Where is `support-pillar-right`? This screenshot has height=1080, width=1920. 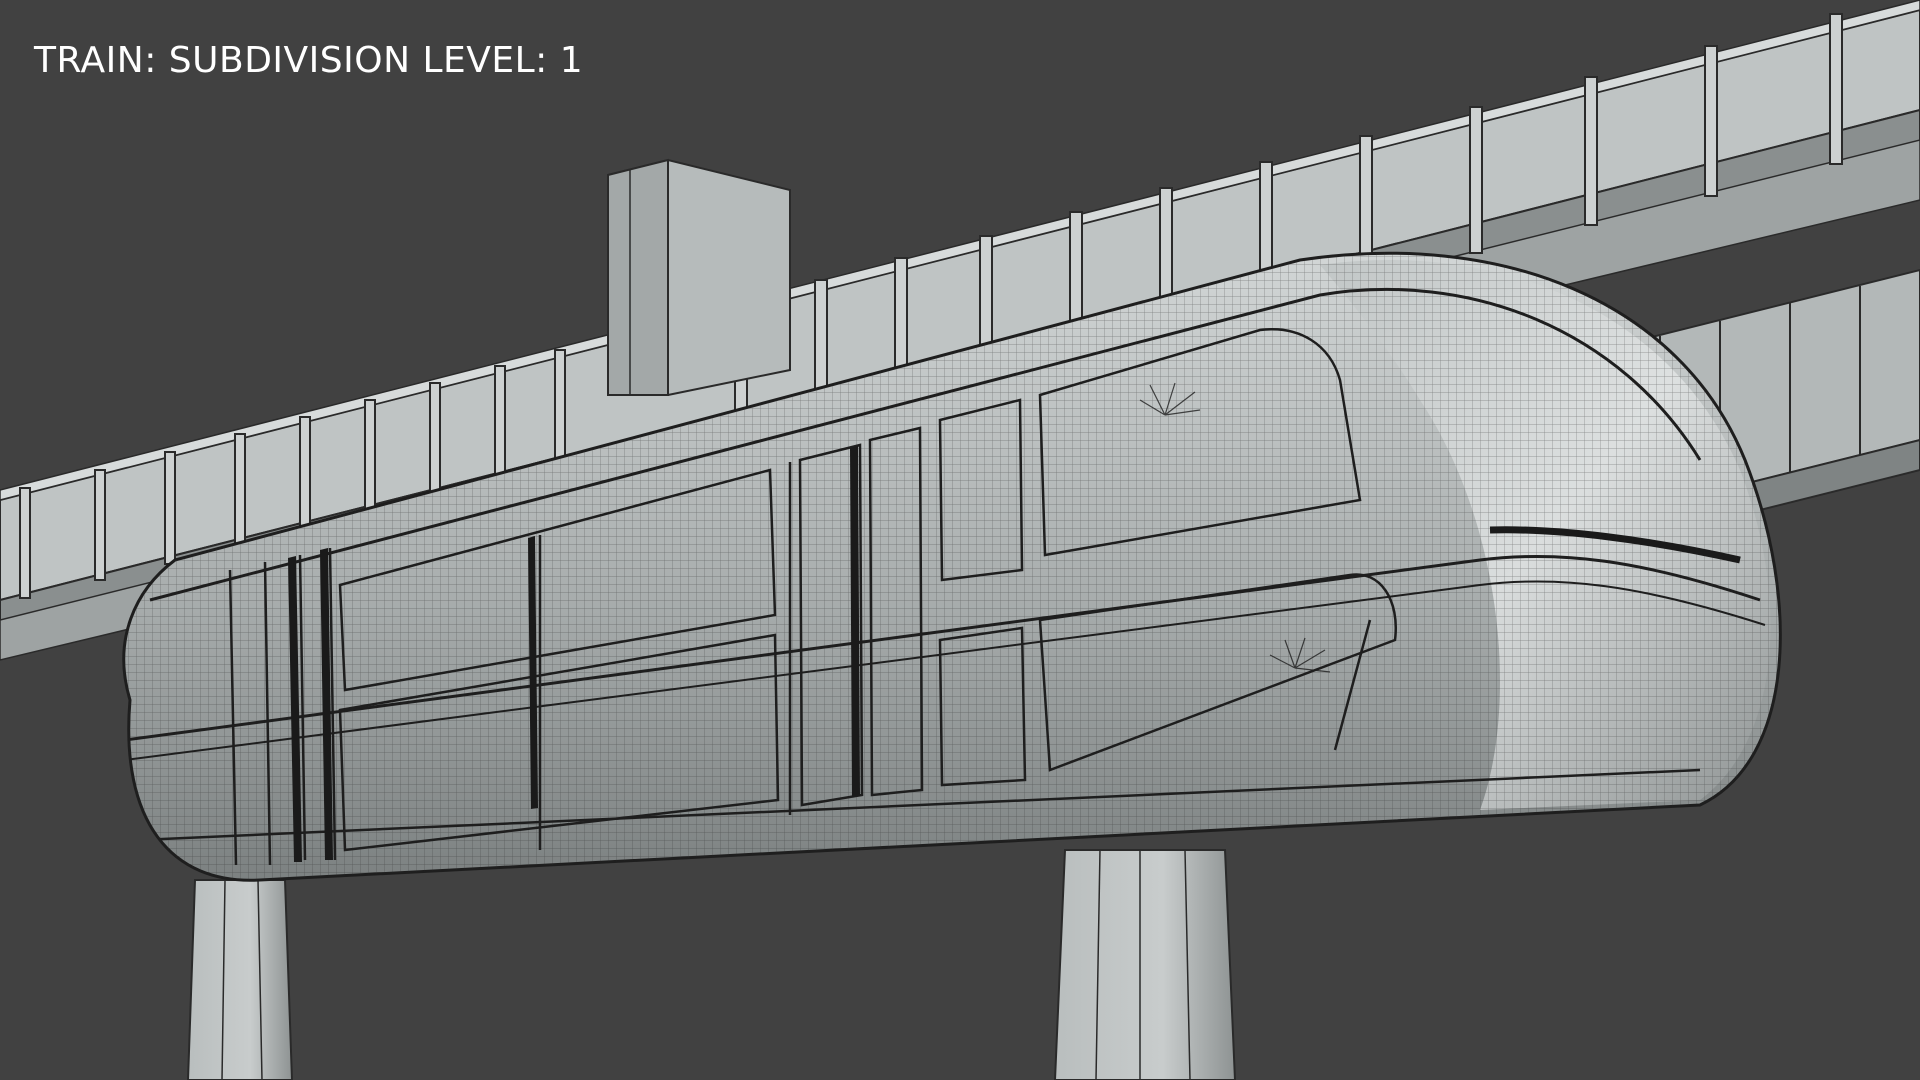
support-pillar-right is located at coordinates (1145, 964).